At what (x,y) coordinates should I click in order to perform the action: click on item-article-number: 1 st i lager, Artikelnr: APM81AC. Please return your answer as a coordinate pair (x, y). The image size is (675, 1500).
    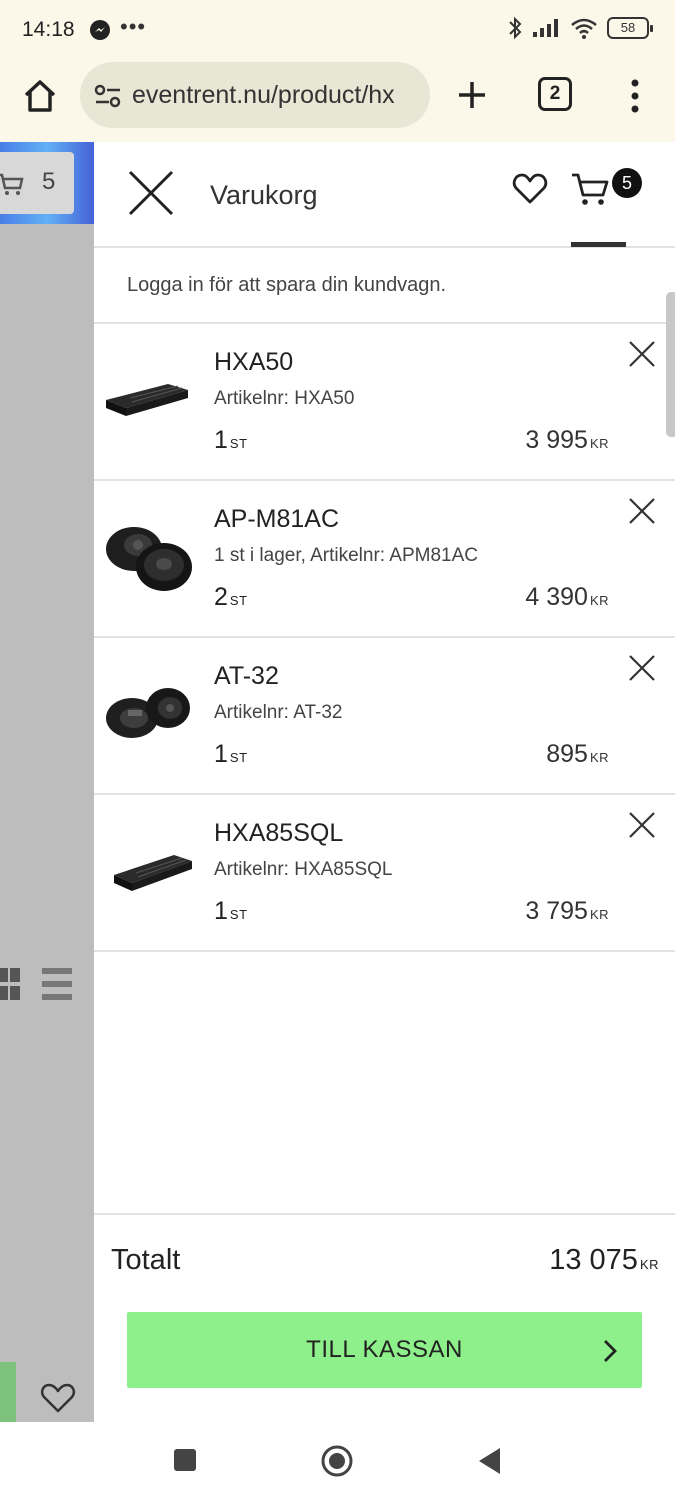
    Looking at the image, I should click on (346, 555).